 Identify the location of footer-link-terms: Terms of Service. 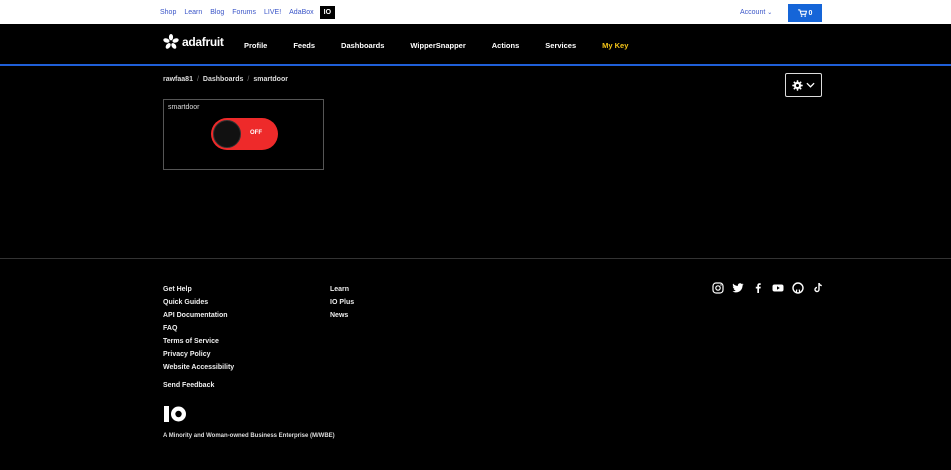
(198, 341).